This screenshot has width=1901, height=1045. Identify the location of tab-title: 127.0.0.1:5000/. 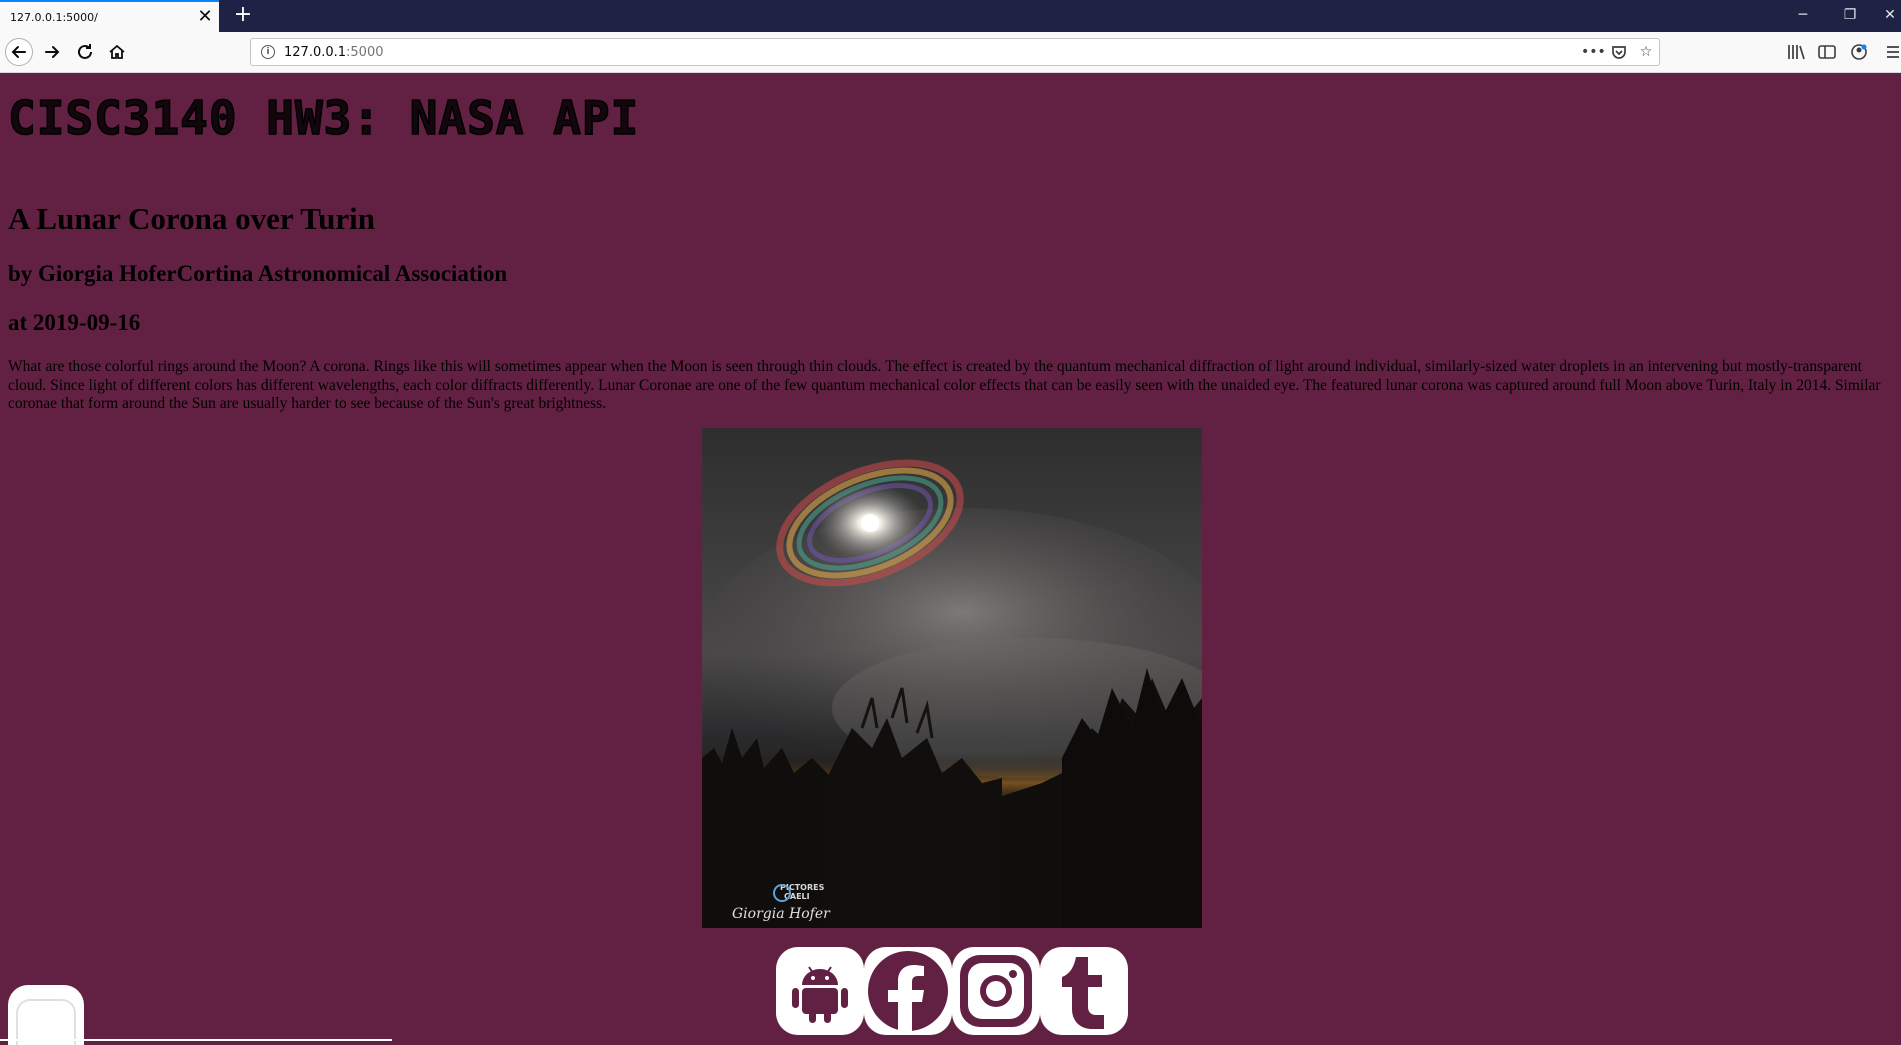
(54, 17).